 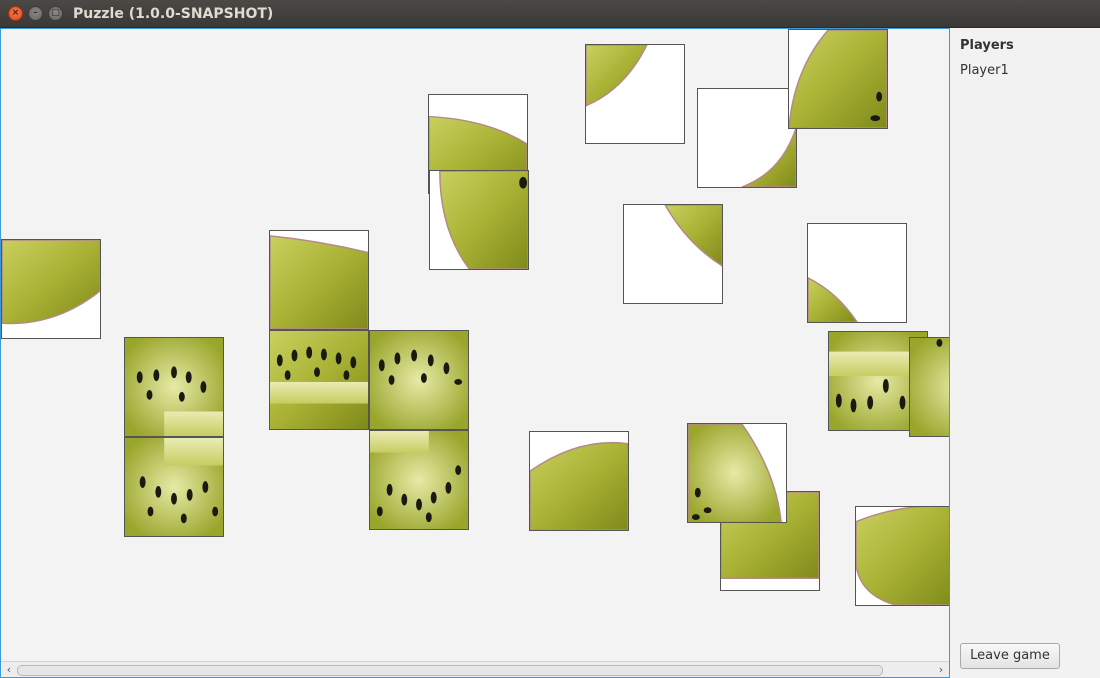 What do you see at coordinates (941, 670) in the screenshot?
I see `scroll-right-icon: ›` at bounding box center [941, 670].